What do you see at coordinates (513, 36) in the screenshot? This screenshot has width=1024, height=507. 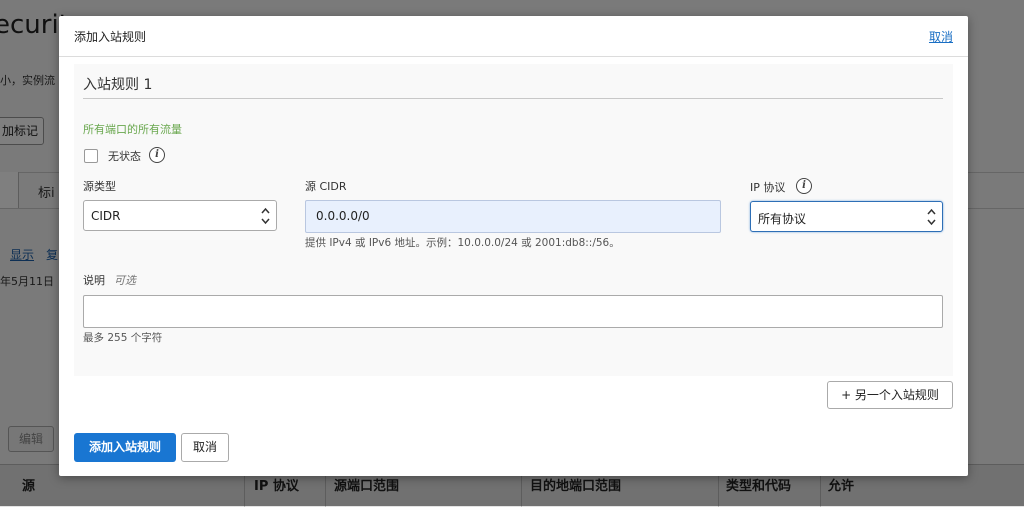 I see `dialog-header: 添加入站规则 取消` at bounding box center [513, 36].